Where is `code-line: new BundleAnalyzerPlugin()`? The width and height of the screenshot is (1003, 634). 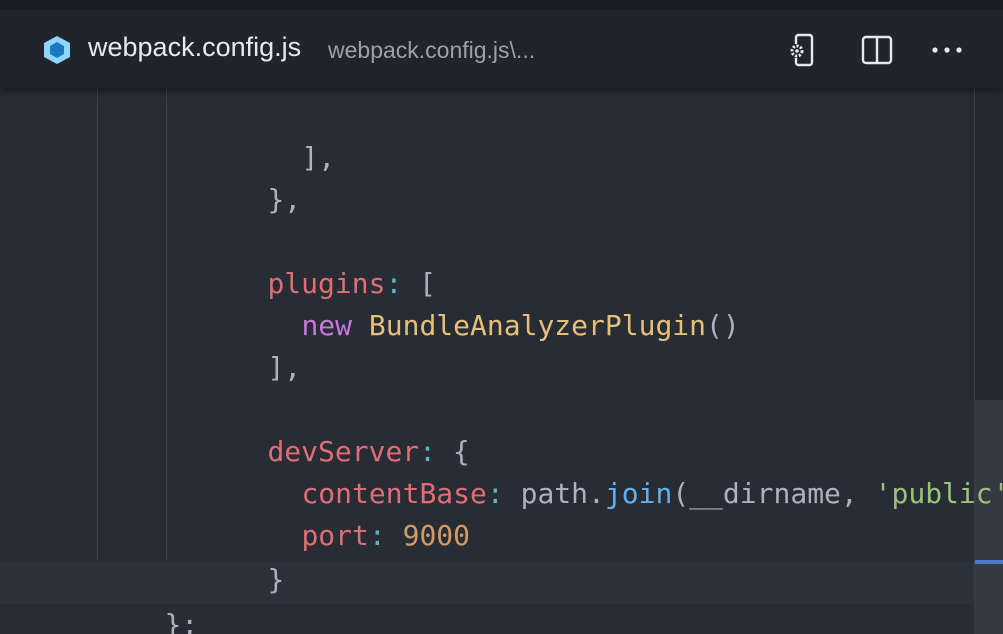
code-line: new BundleAnalyzerPlugin() is located at coordinates (486, 302).